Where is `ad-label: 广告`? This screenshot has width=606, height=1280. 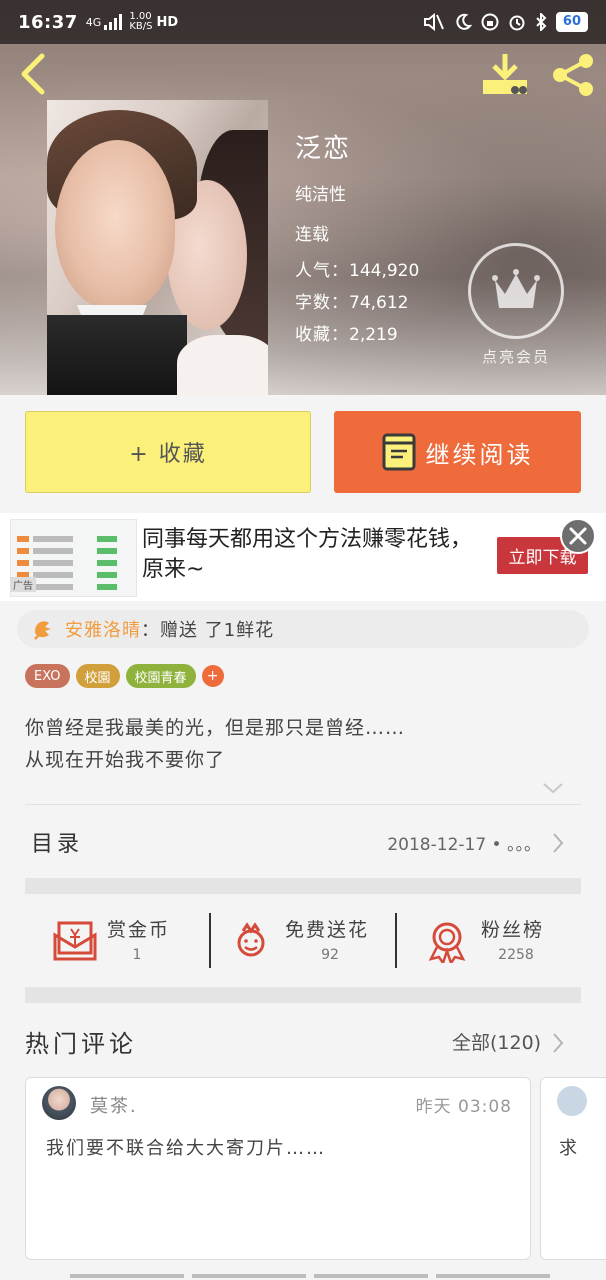
ad-label: 广告 is located at coordinates (23, 584).